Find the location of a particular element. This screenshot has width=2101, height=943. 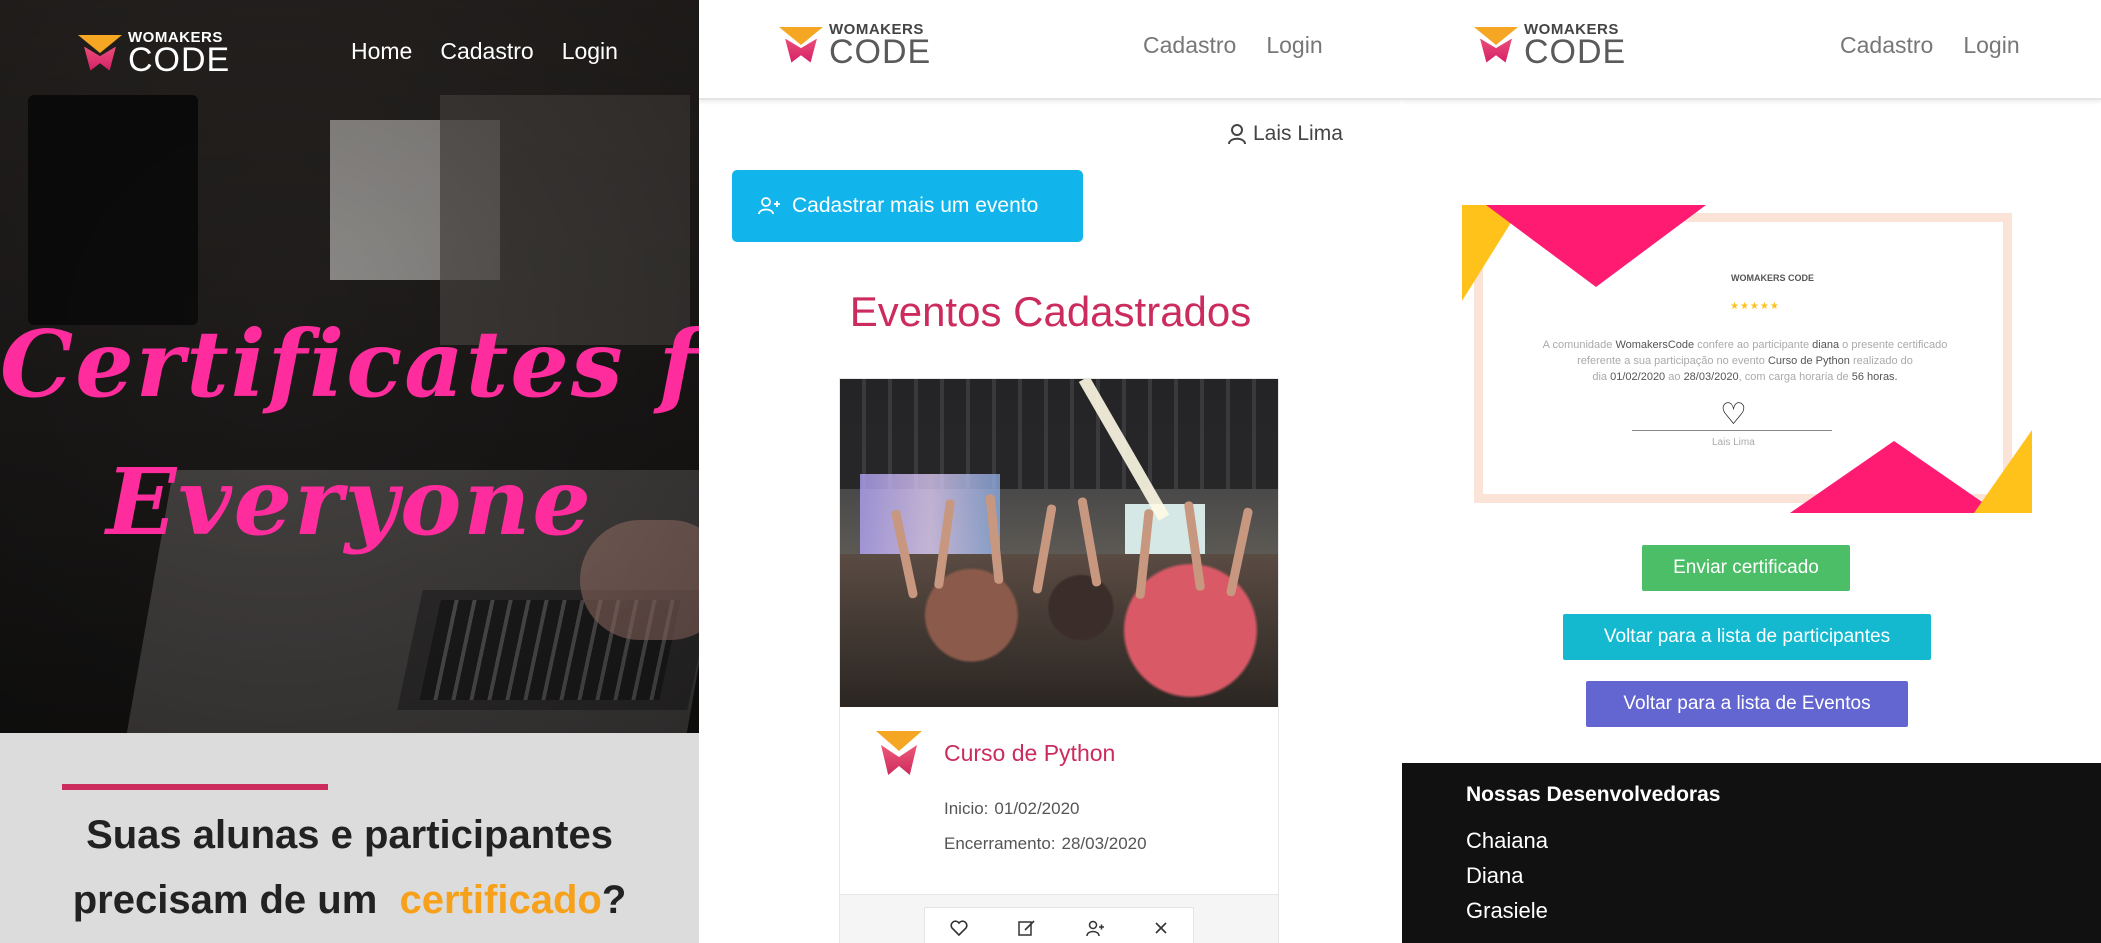

send-certificate-button: Enviar certificado is located at coordinates (1746, 568).